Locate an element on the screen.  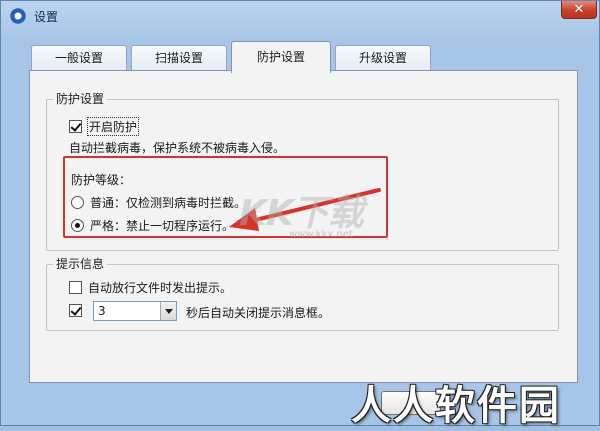
auto-close-label: 秒后自动关闭提示消息框。 is located at coordinates (258, 313).